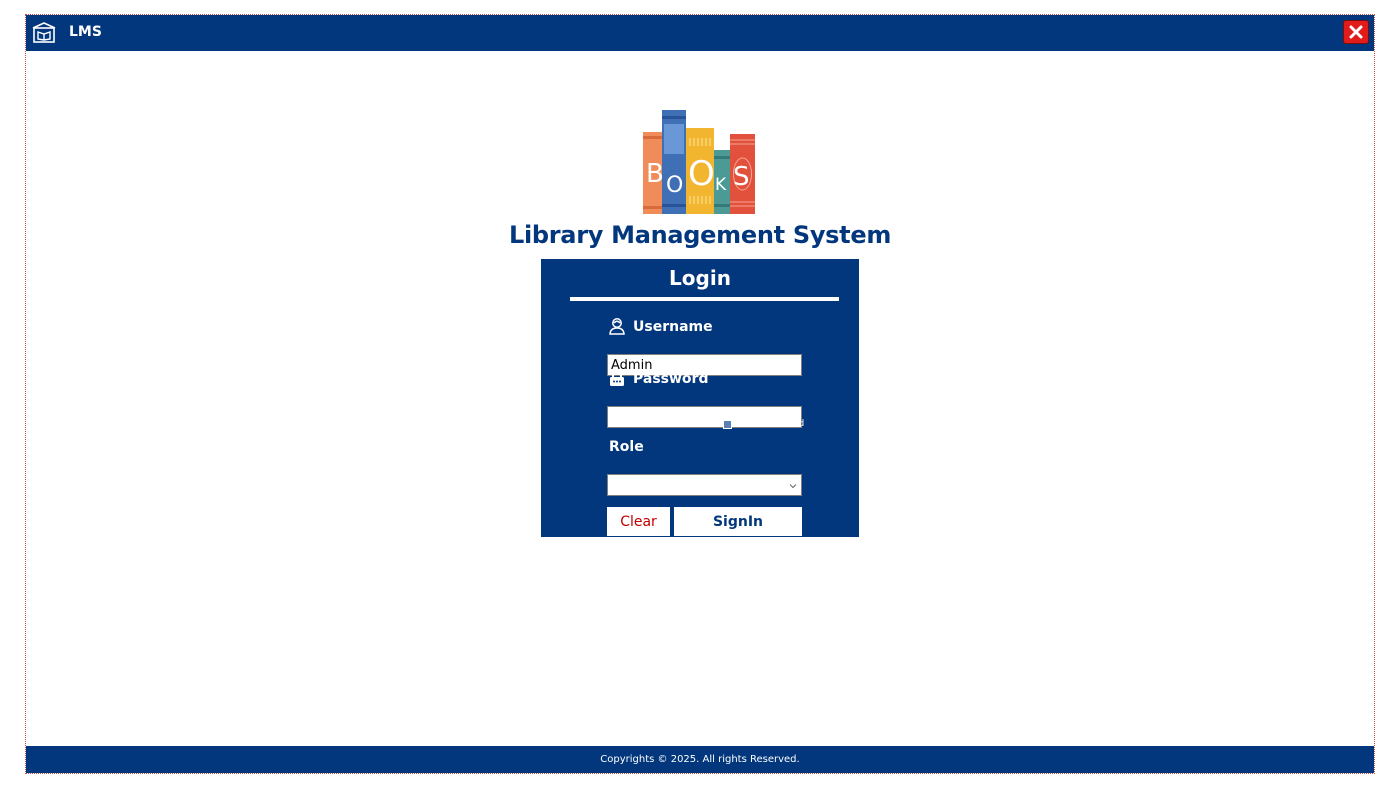 Image resolution: width=1400 pixels, height=788 pixels. Describe the element at coordinates (617, 326) in the screenshot. I see `user-icon` at that location.